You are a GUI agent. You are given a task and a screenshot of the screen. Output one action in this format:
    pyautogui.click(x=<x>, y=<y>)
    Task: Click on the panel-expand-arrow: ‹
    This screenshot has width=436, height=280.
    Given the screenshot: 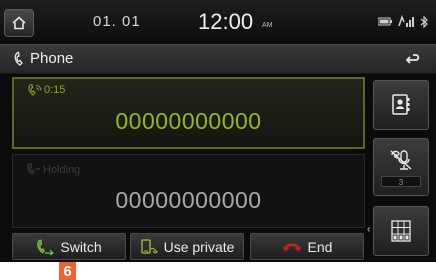 What is the action you would take?
    pyautogui.click(x=368, y=229)
    